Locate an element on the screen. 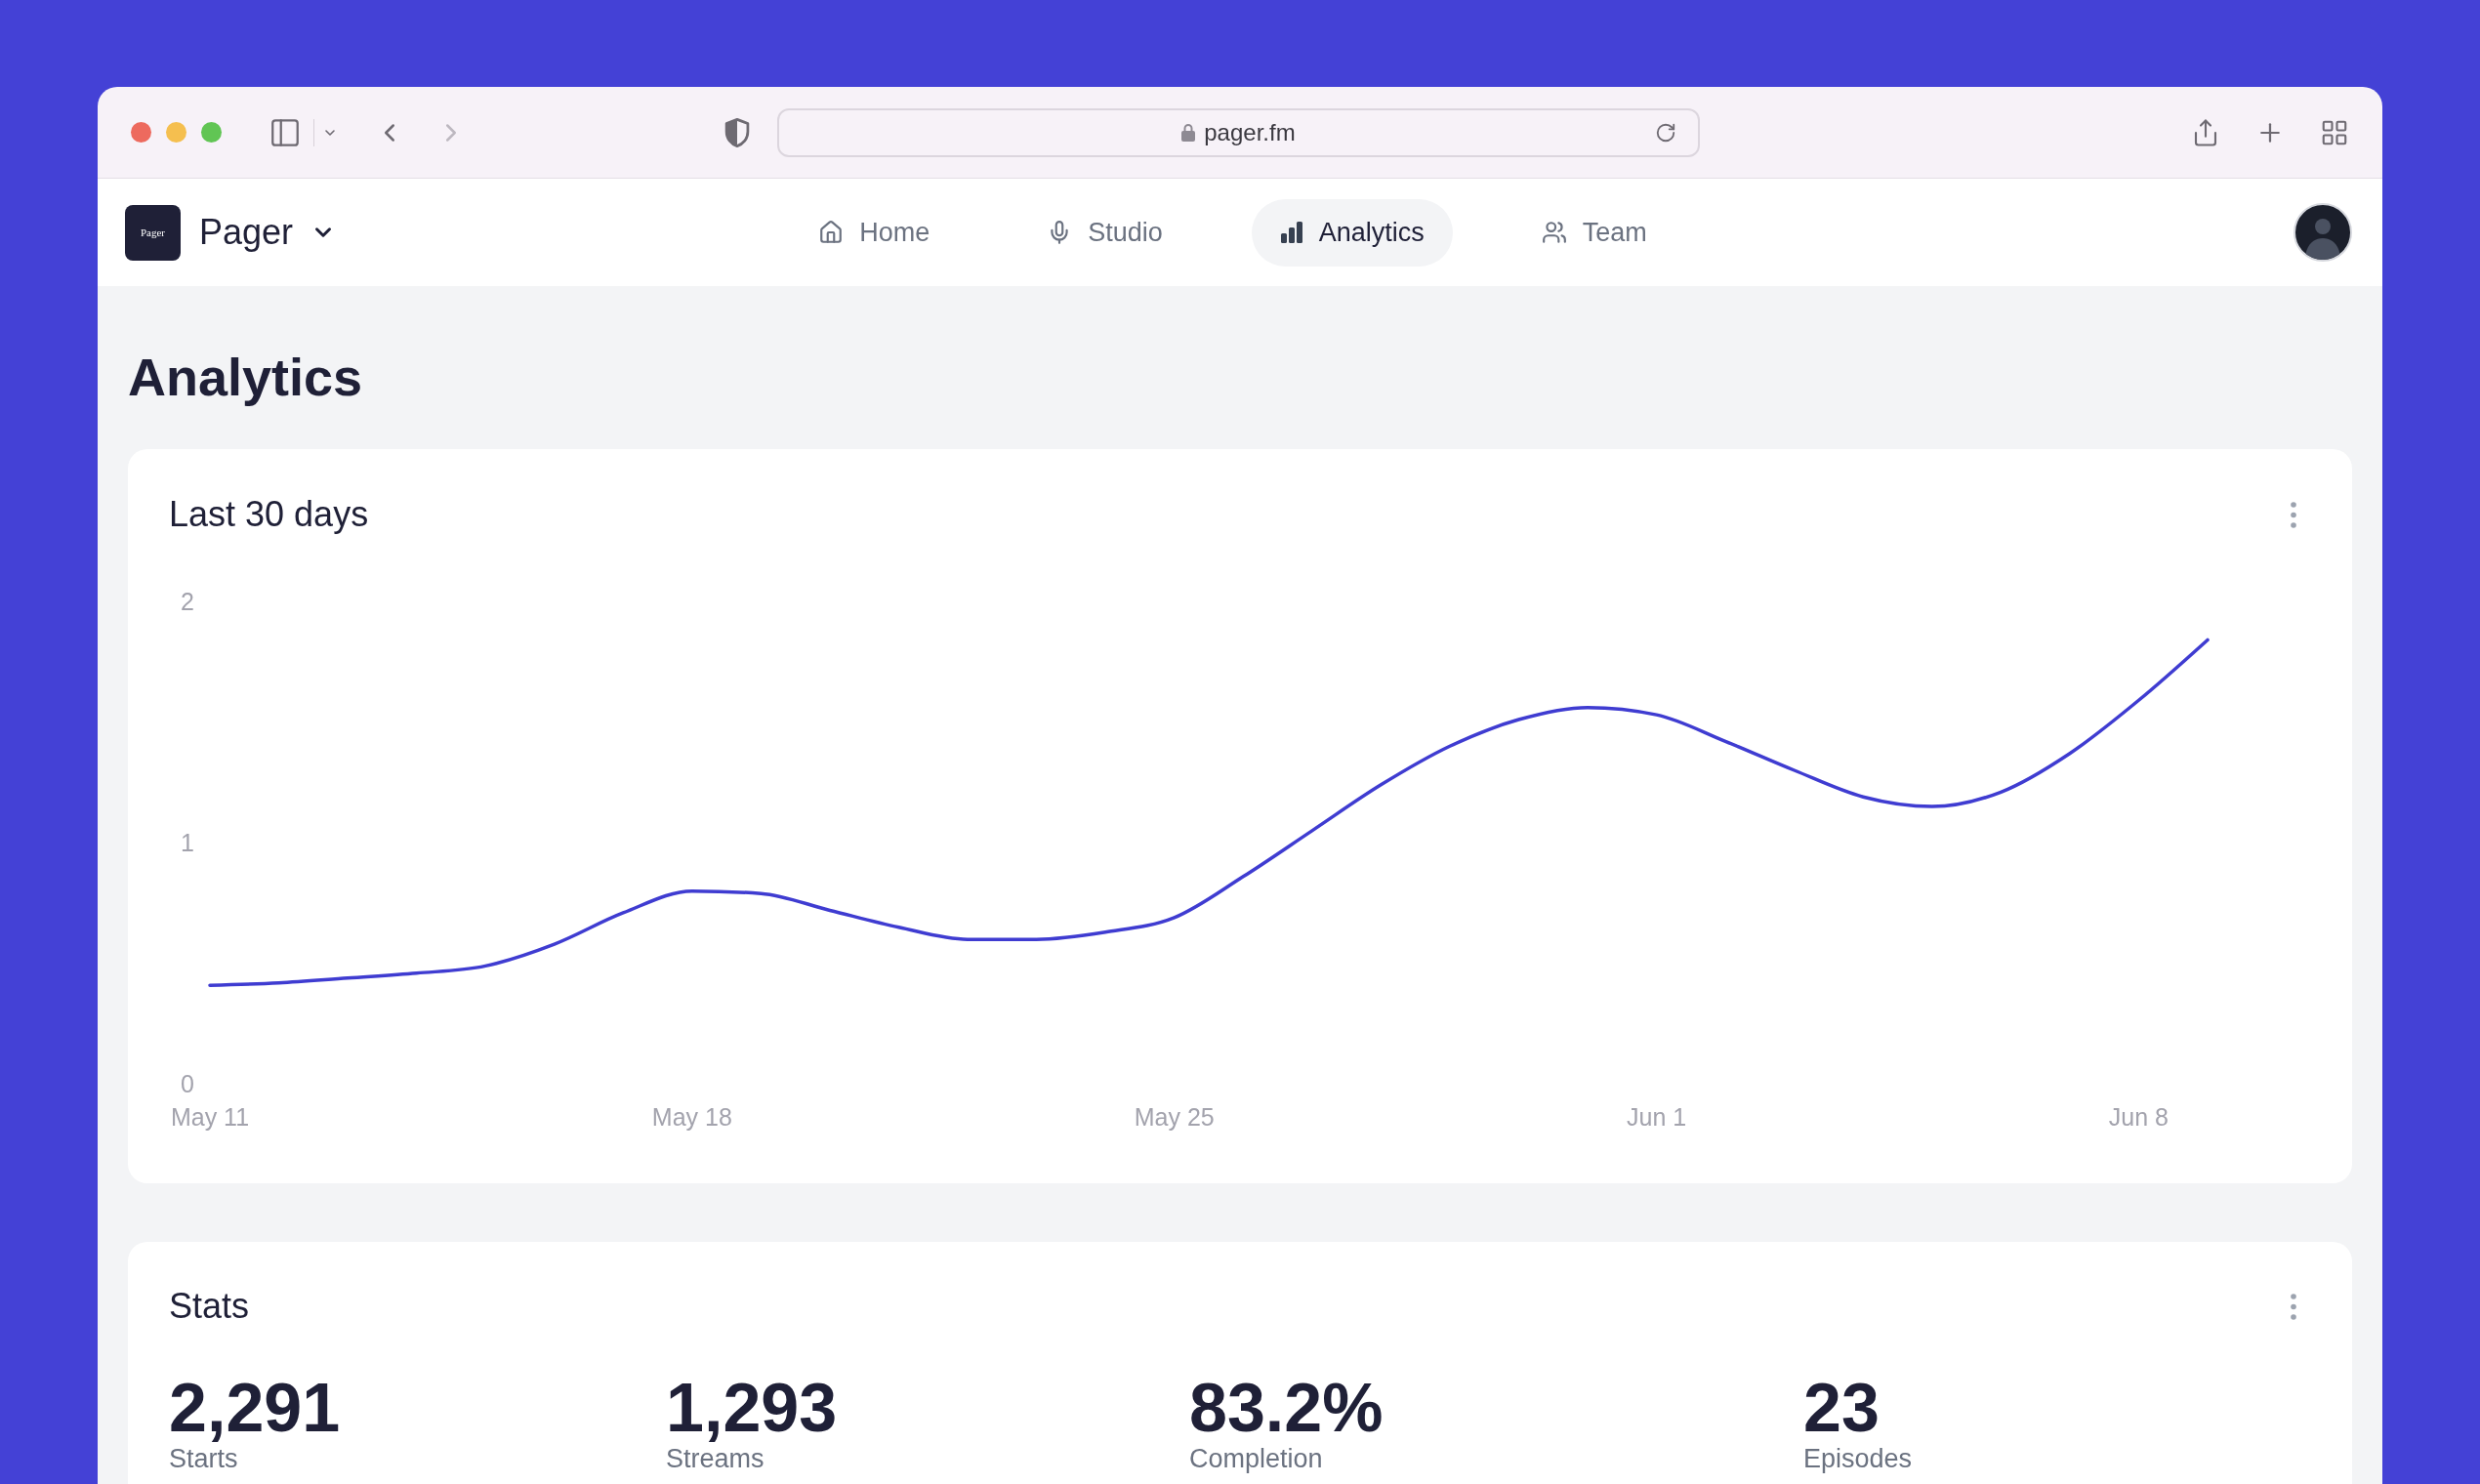 Image resolution: width=2480 pixels, height=1484 pixels. avatar-button is located at coordinates (2323, 233).